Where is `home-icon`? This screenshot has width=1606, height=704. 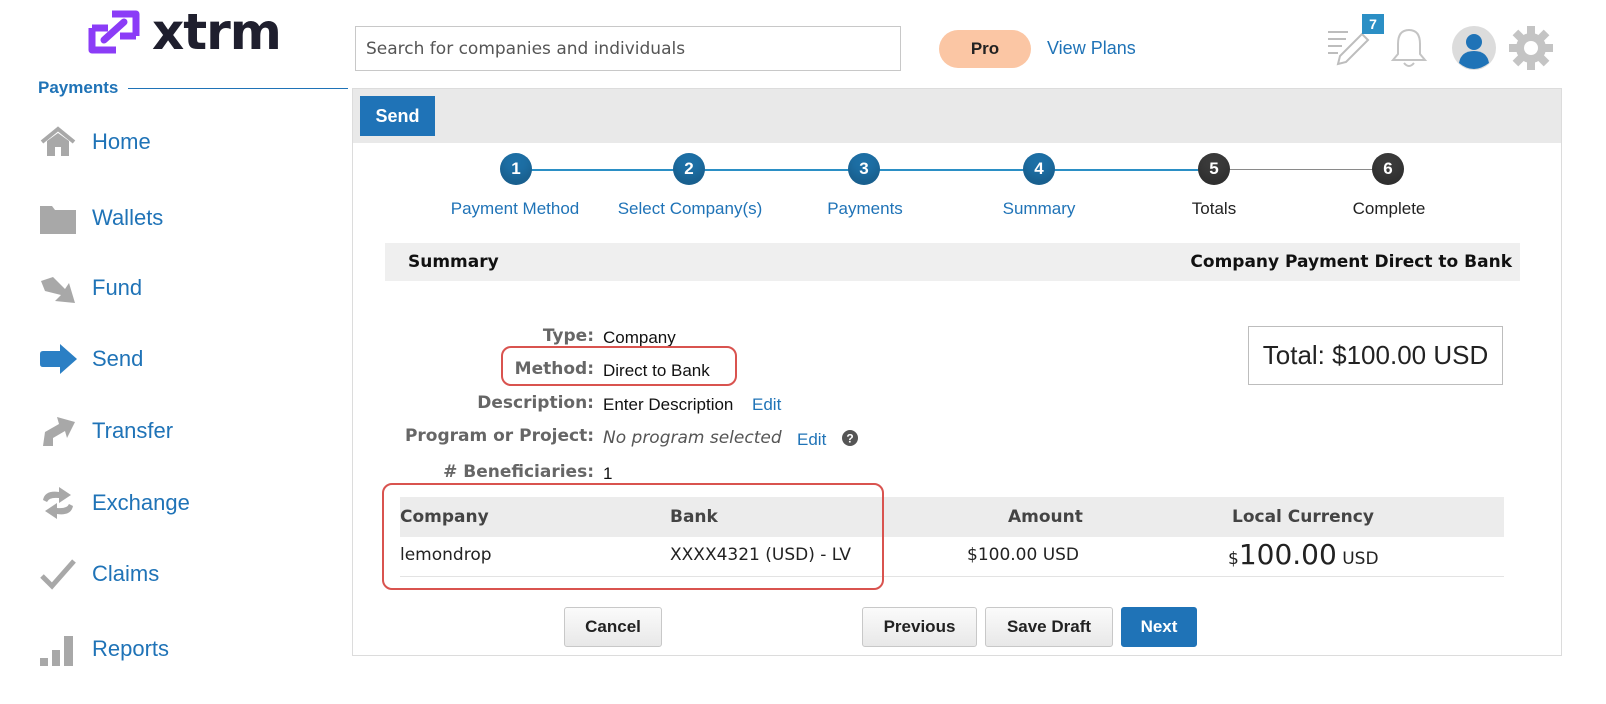 home-icon is located at coordinates (58, 142).